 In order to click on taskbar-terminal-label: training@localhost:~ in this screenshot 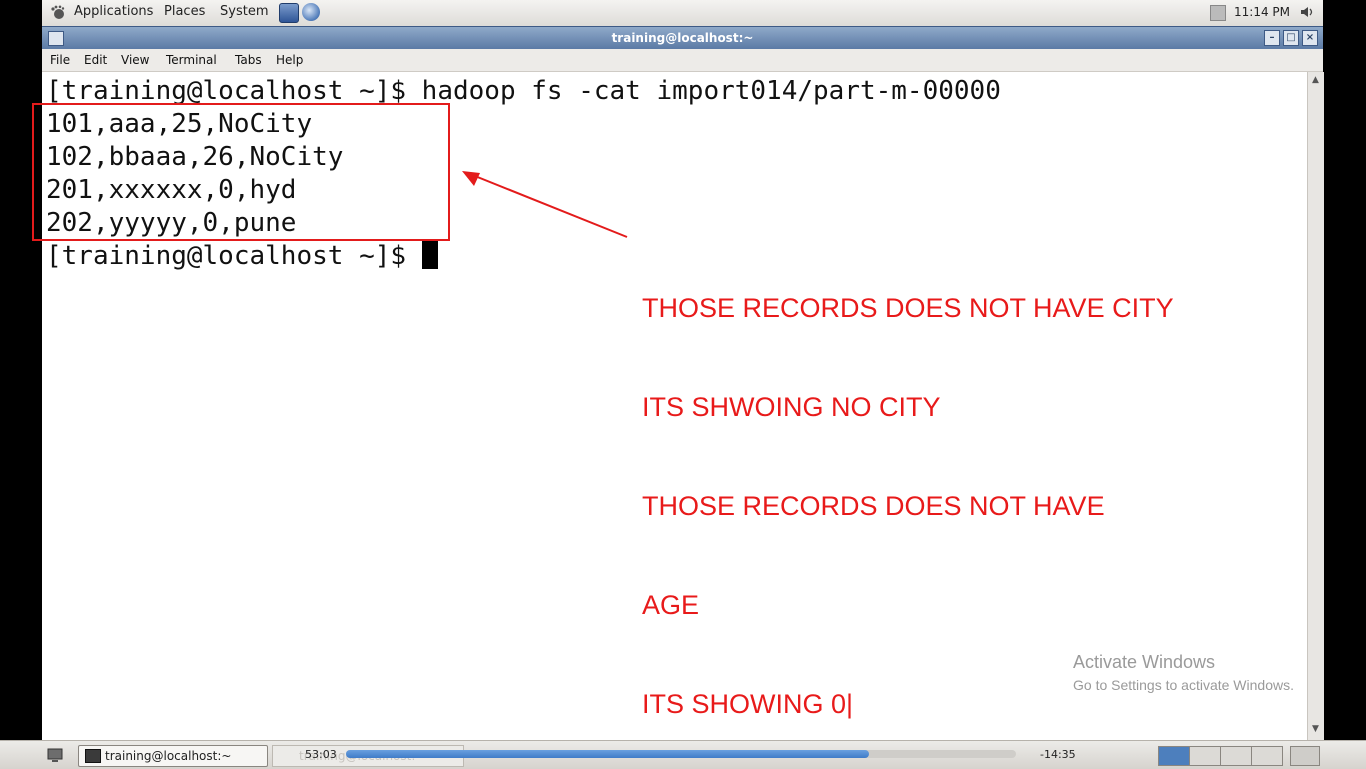, I will do `click(168, 756)`.